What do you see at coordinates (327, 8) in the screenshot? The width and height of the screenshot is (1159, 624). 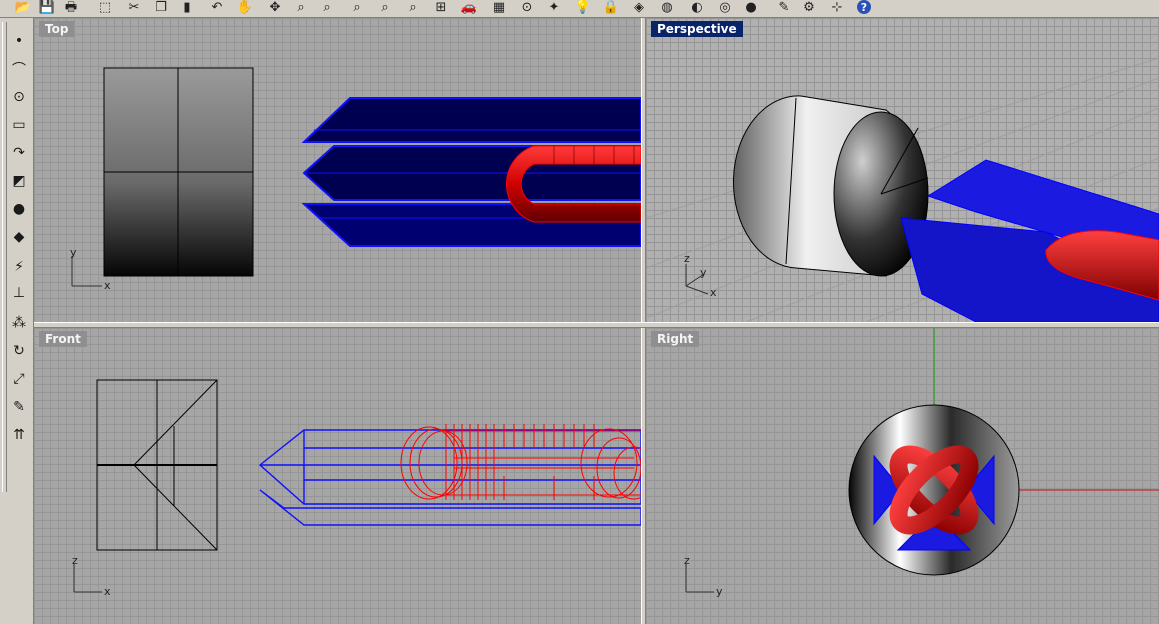 I see `zoom-window-icon: ⌕` at bounding box center [327, 8].